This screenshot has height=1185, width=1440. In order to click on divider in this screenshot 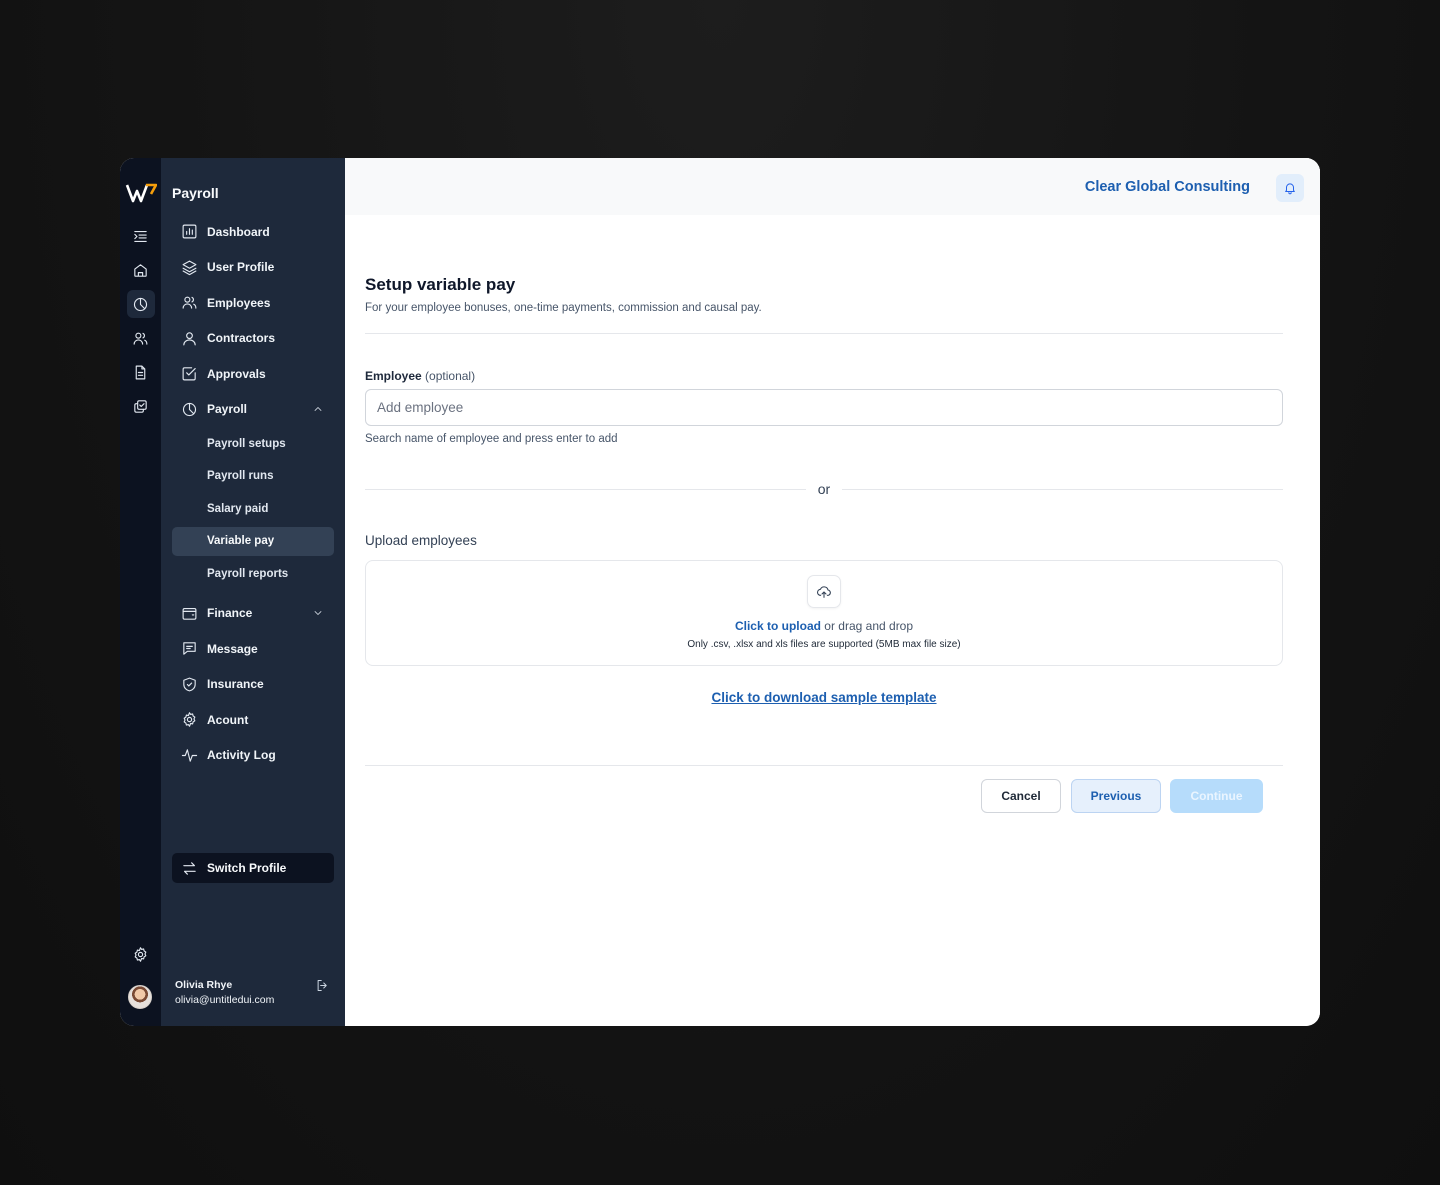, I will do `click(824, 333)`.